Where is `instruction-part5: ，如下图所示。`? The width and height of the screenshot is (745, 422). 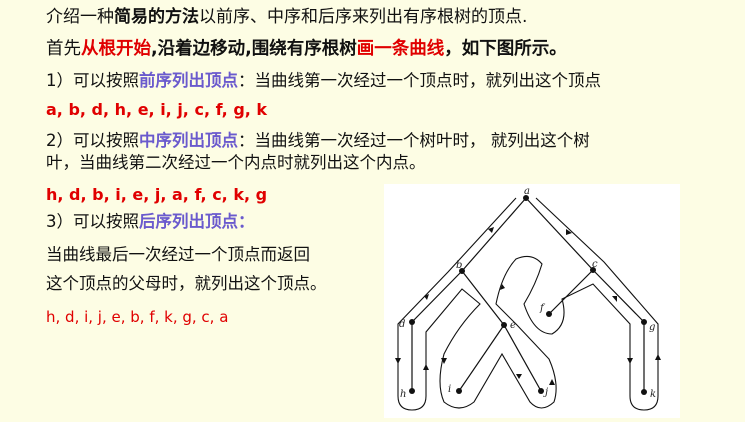
instruction-part5: ，如下图所示。 is located at coordinates (505, 49).